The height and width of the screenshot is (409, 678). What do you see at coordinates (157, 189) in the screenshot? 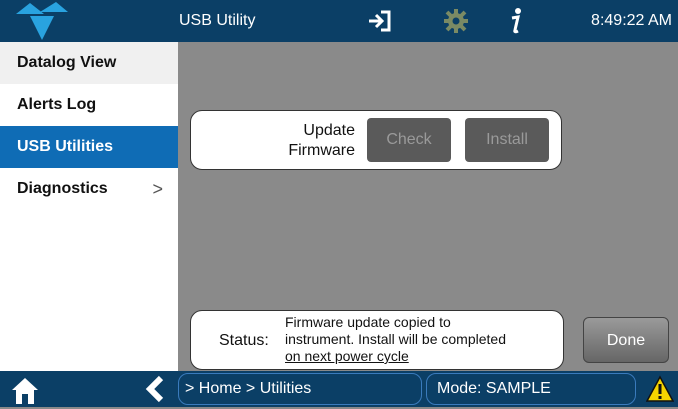
I see `chevron-right-icon: >` at bounding box center [157, 189].